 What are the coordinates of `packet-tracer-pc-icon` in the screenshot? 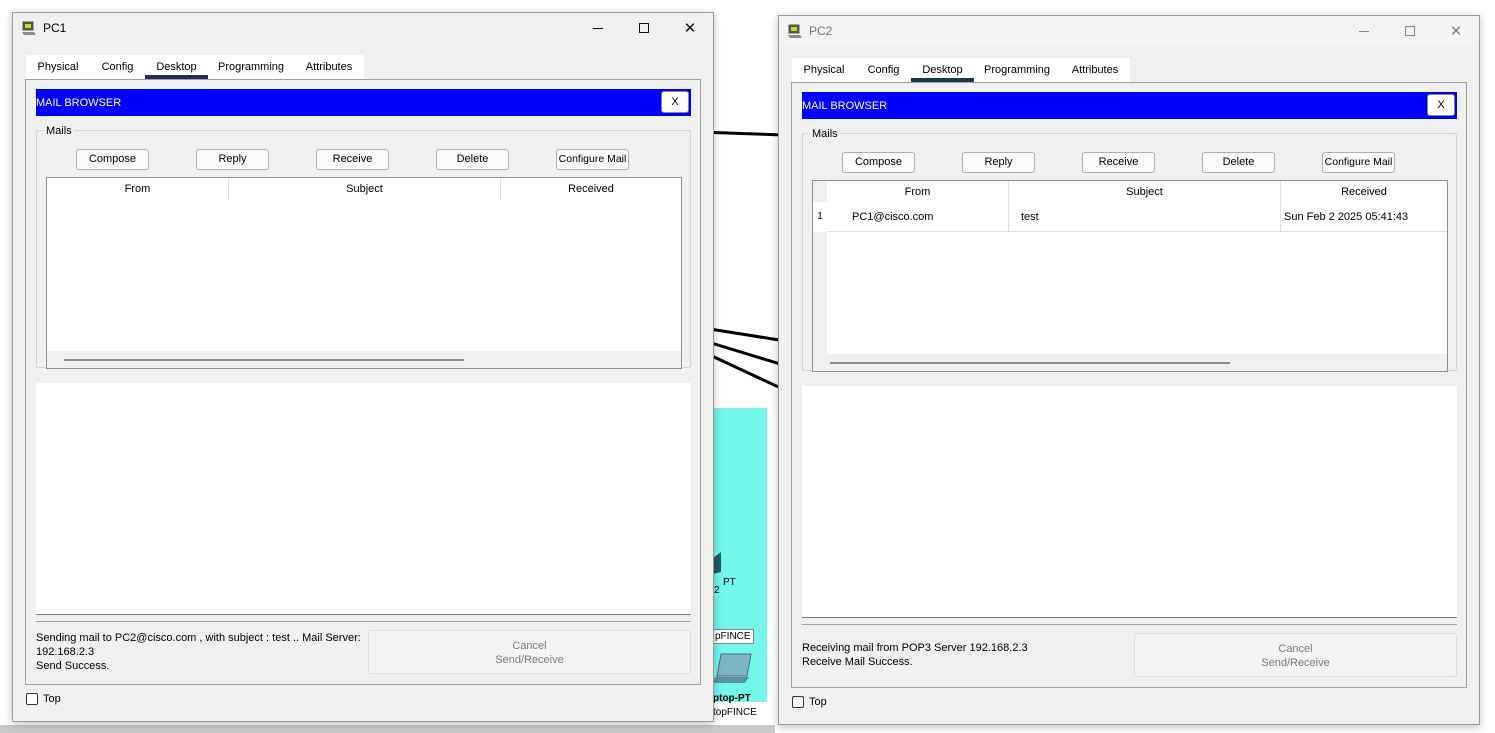 It's located at (29, 28).